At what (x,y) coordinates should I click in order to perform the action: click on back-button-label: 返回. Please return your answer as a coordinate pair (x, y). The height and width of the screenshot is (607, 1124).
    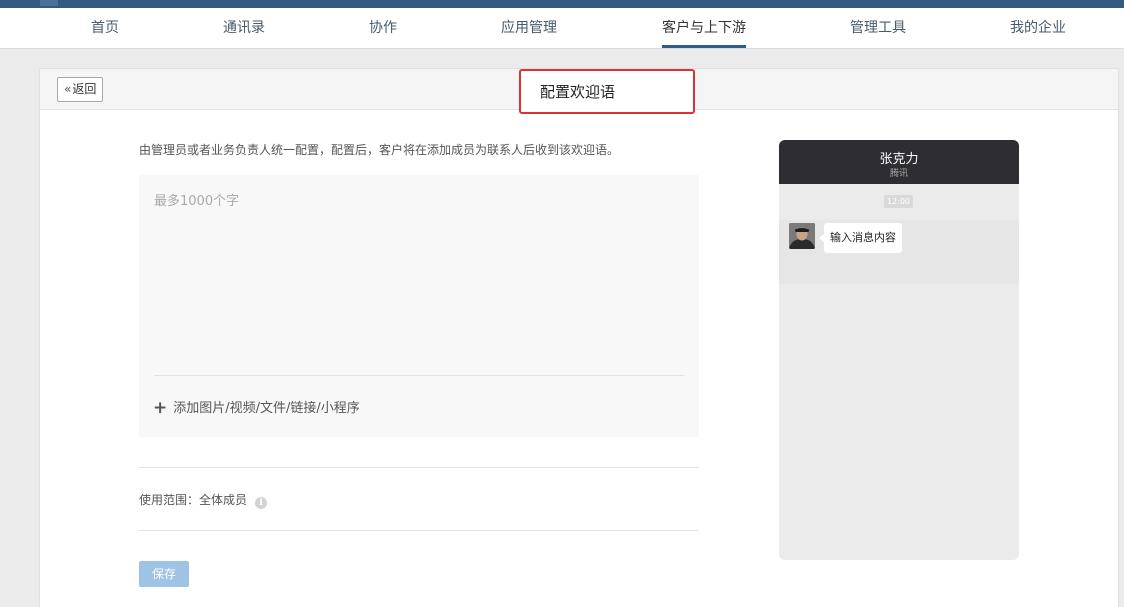
    Looking at the image, I should click on (84, 89).